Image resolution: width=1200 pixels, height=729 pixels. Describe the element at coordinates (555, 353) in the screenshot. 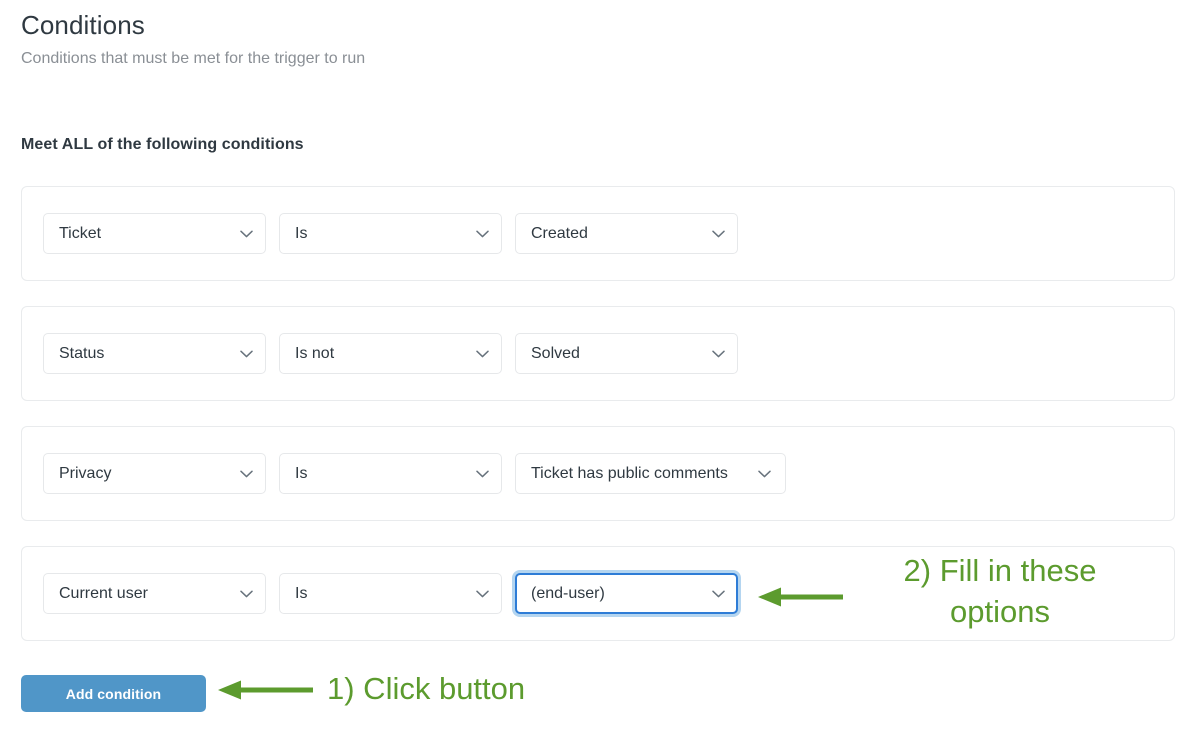

I see `condition-value-value: Solved` at that location.